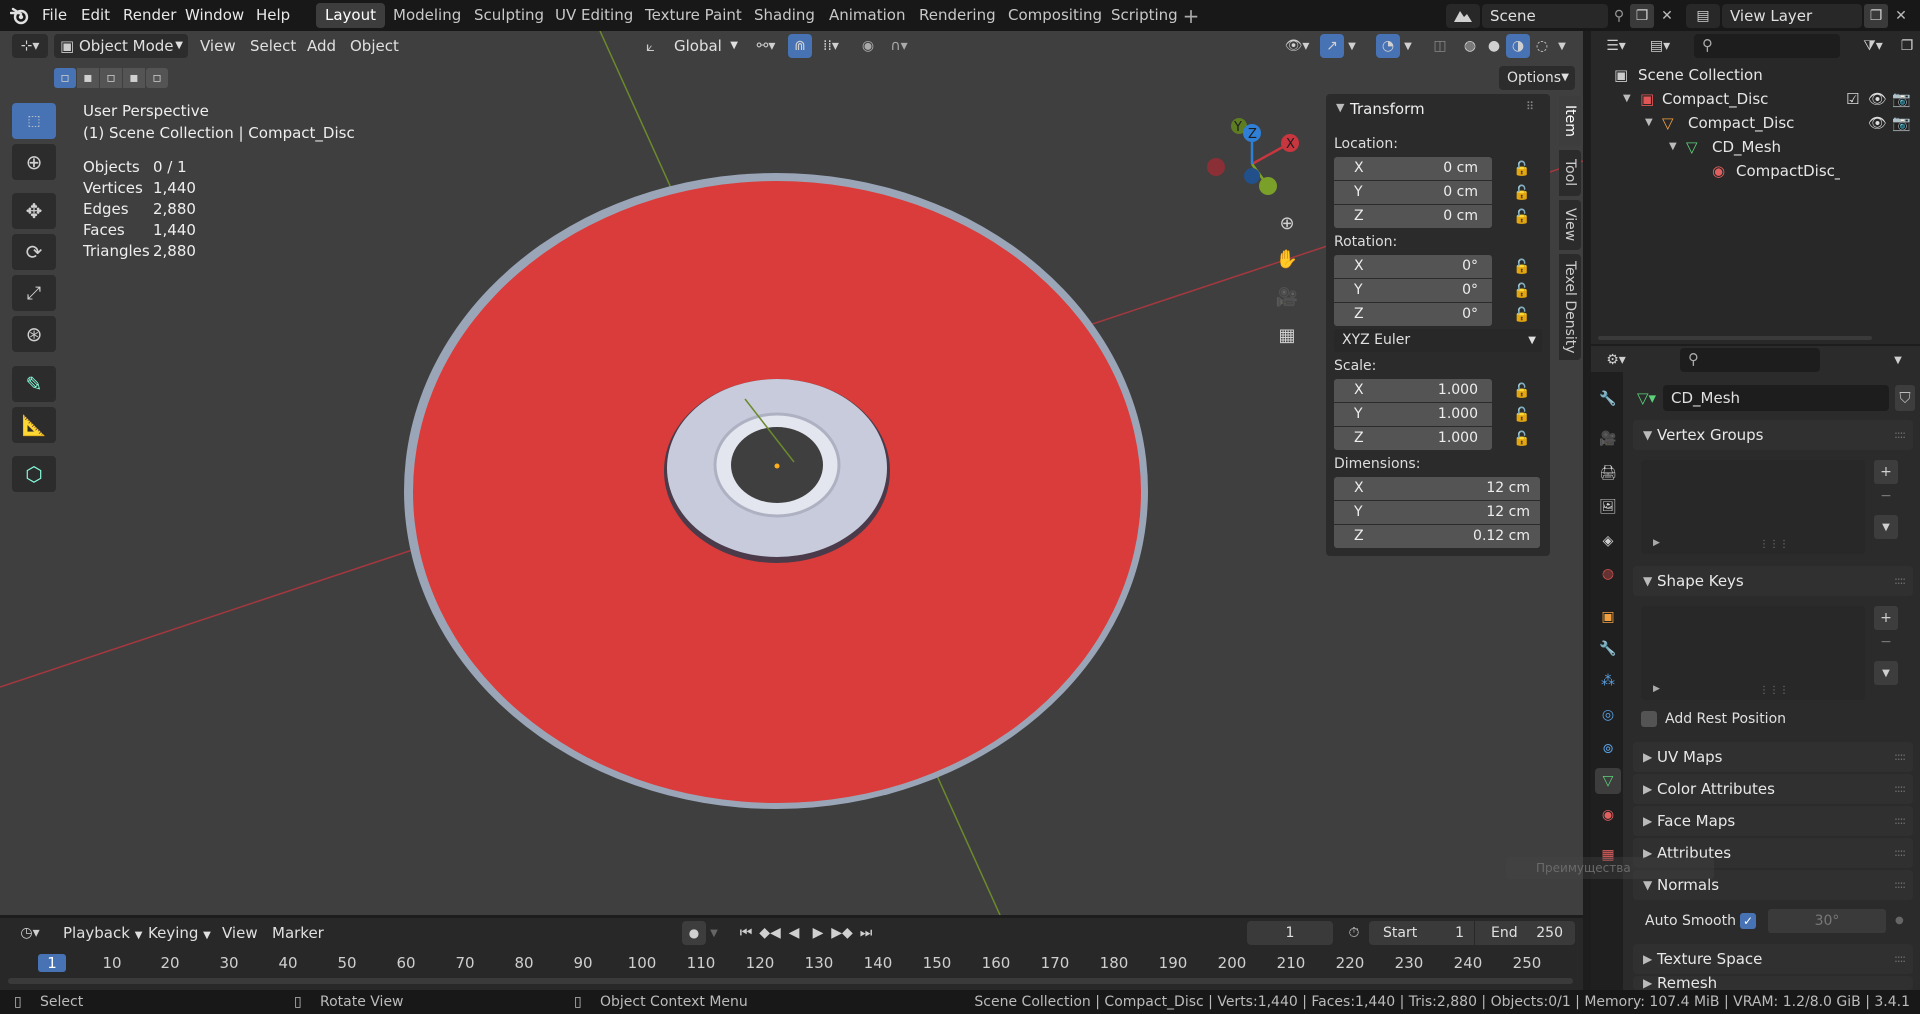  Describe the element at coordinates (1764, 123) in the screenshot. I see `outliner-row-compact-disc-object: ▼ ▽ Compact_Disc 👁 📷` at that location.